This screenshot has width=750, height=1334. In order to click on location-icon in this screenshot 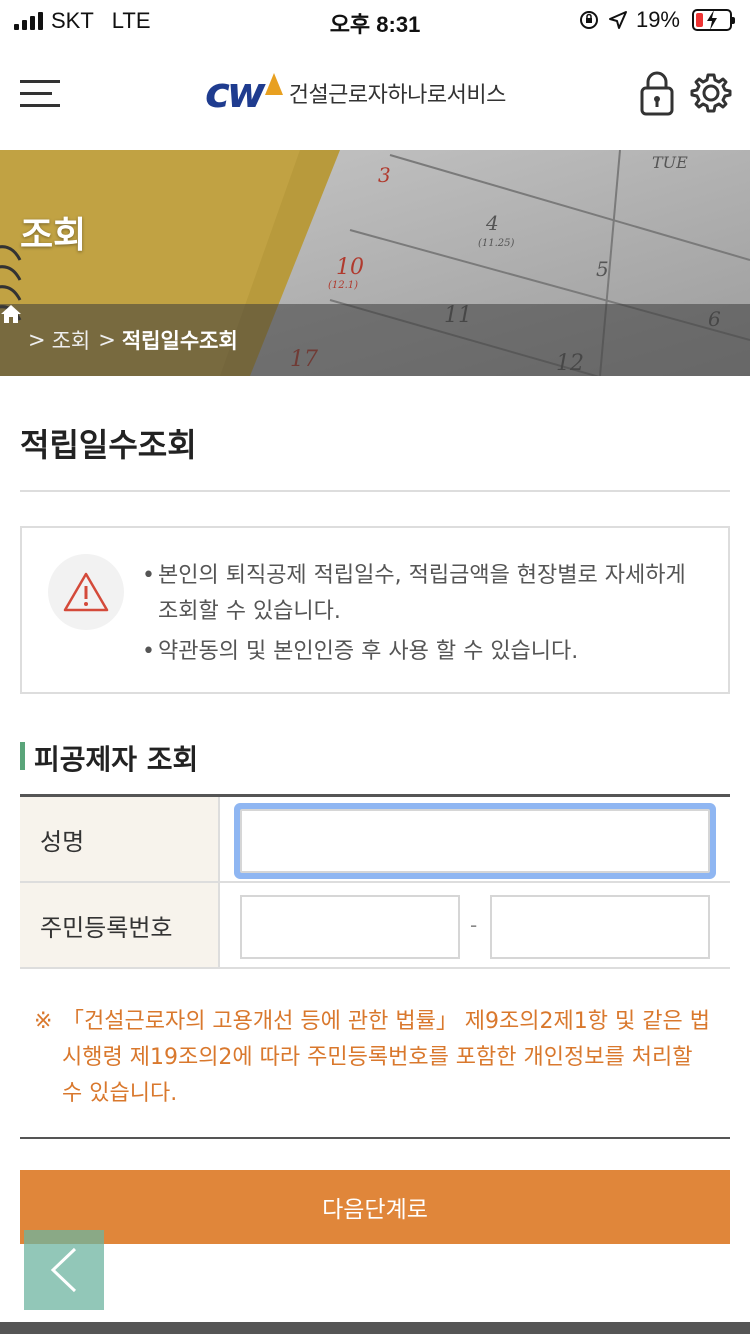, I will do `click(617, 20)`.